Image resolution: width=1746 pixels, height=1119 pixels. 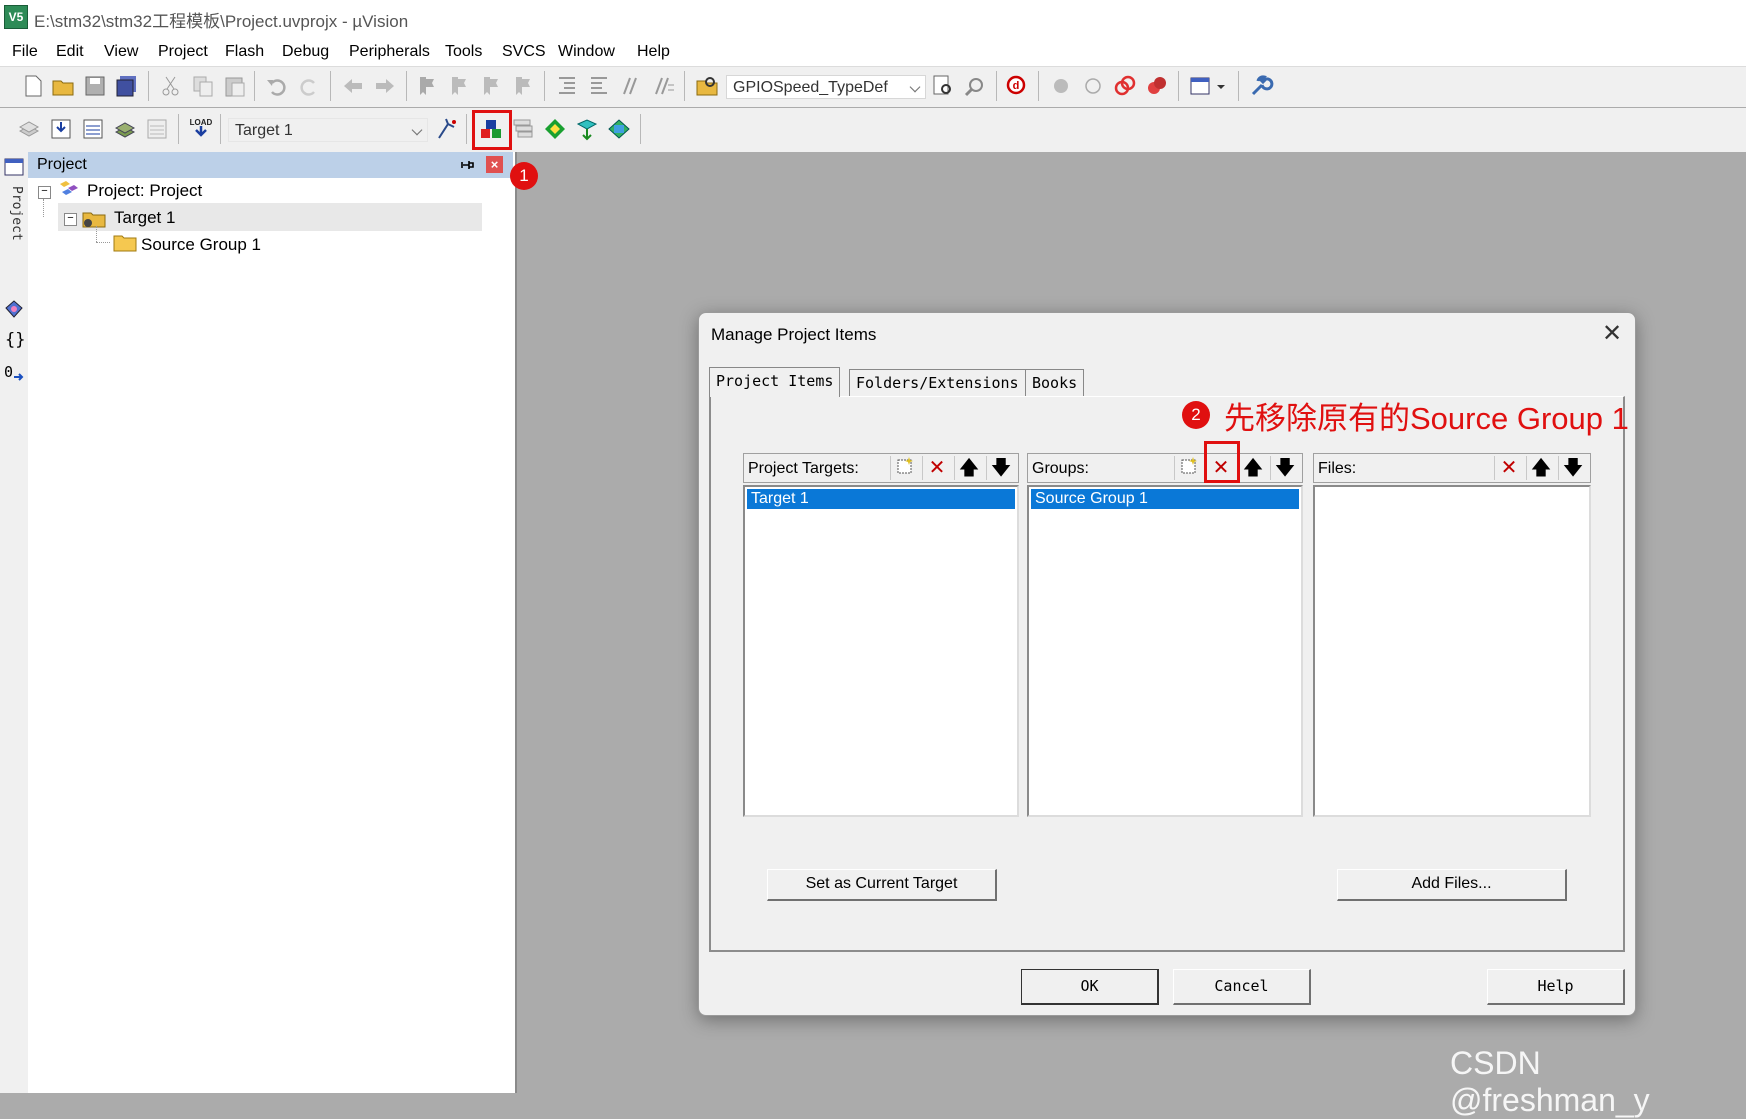 I want to click on delete-target-icon: ✕, so click(x=936, y=468).